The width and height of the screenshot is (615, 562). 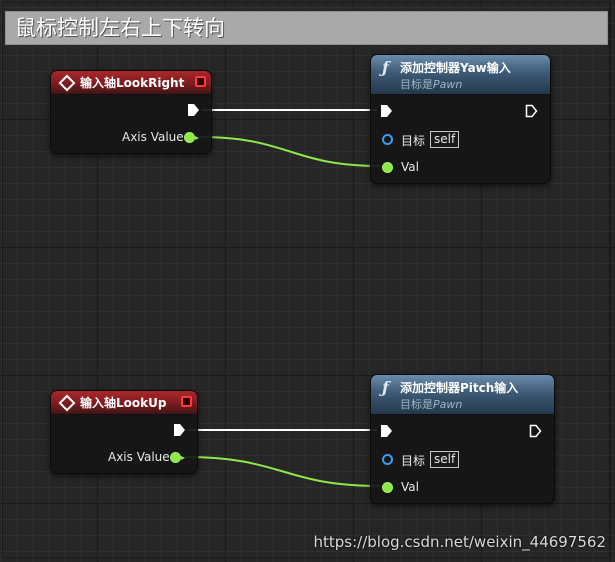 I want to click on node-title: 输入轴LookRight, so click(x=132, y=83).